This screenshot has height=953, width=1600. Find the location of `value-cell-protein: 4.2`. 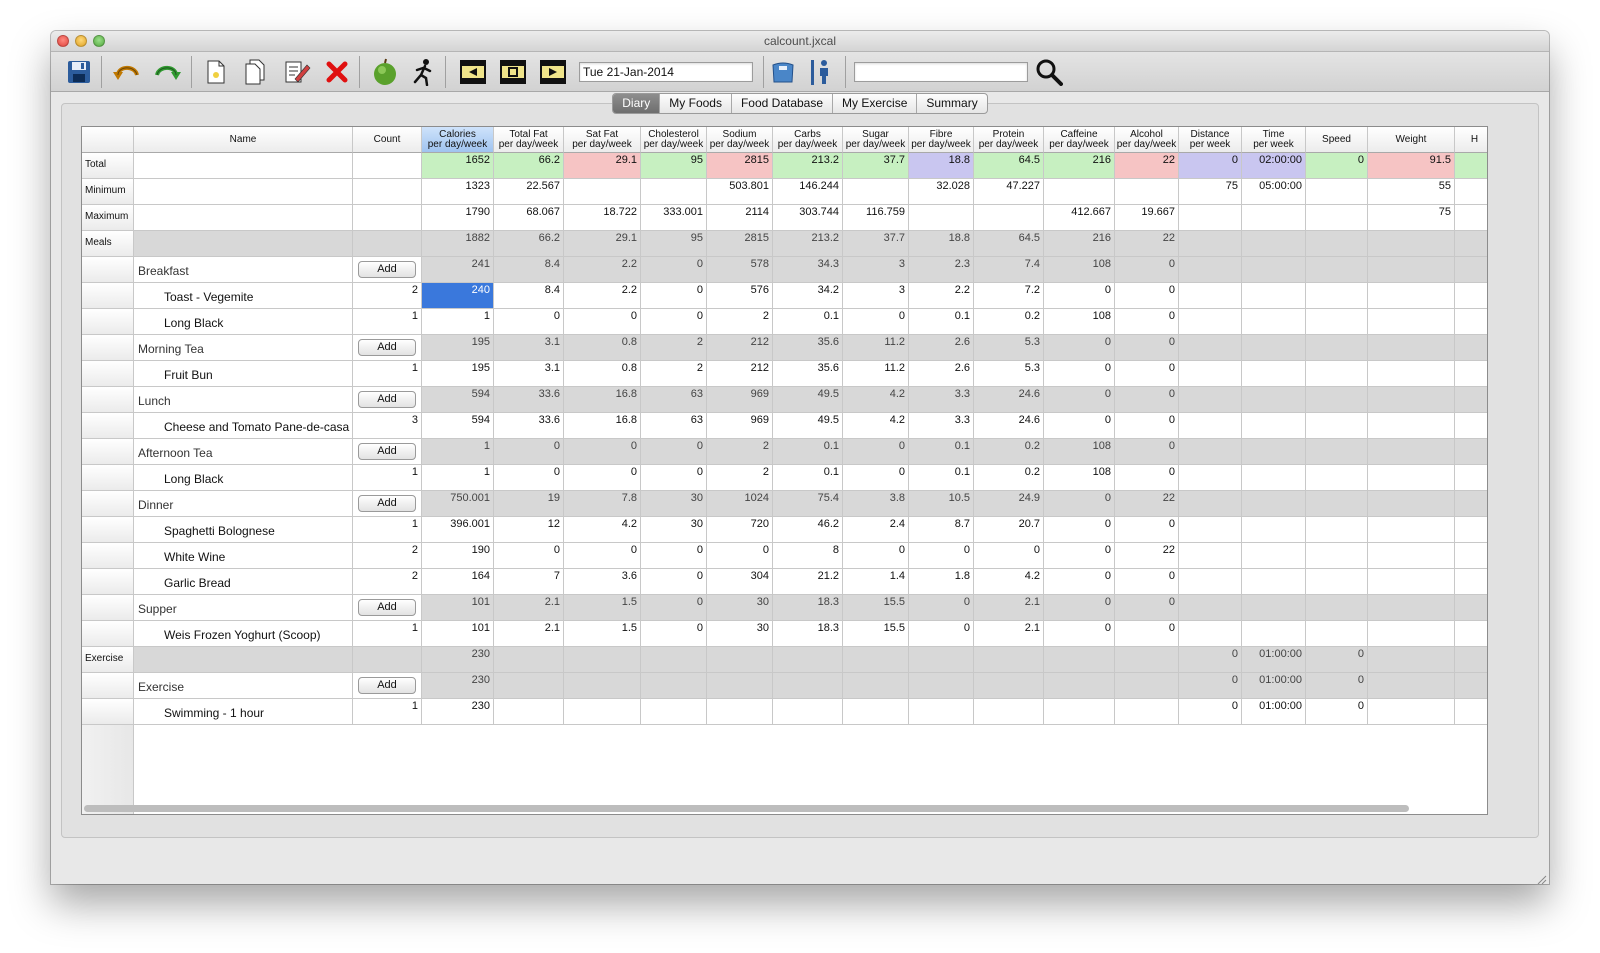

value-cell-protein: 4.2 is located at coordinates (1009, 582).